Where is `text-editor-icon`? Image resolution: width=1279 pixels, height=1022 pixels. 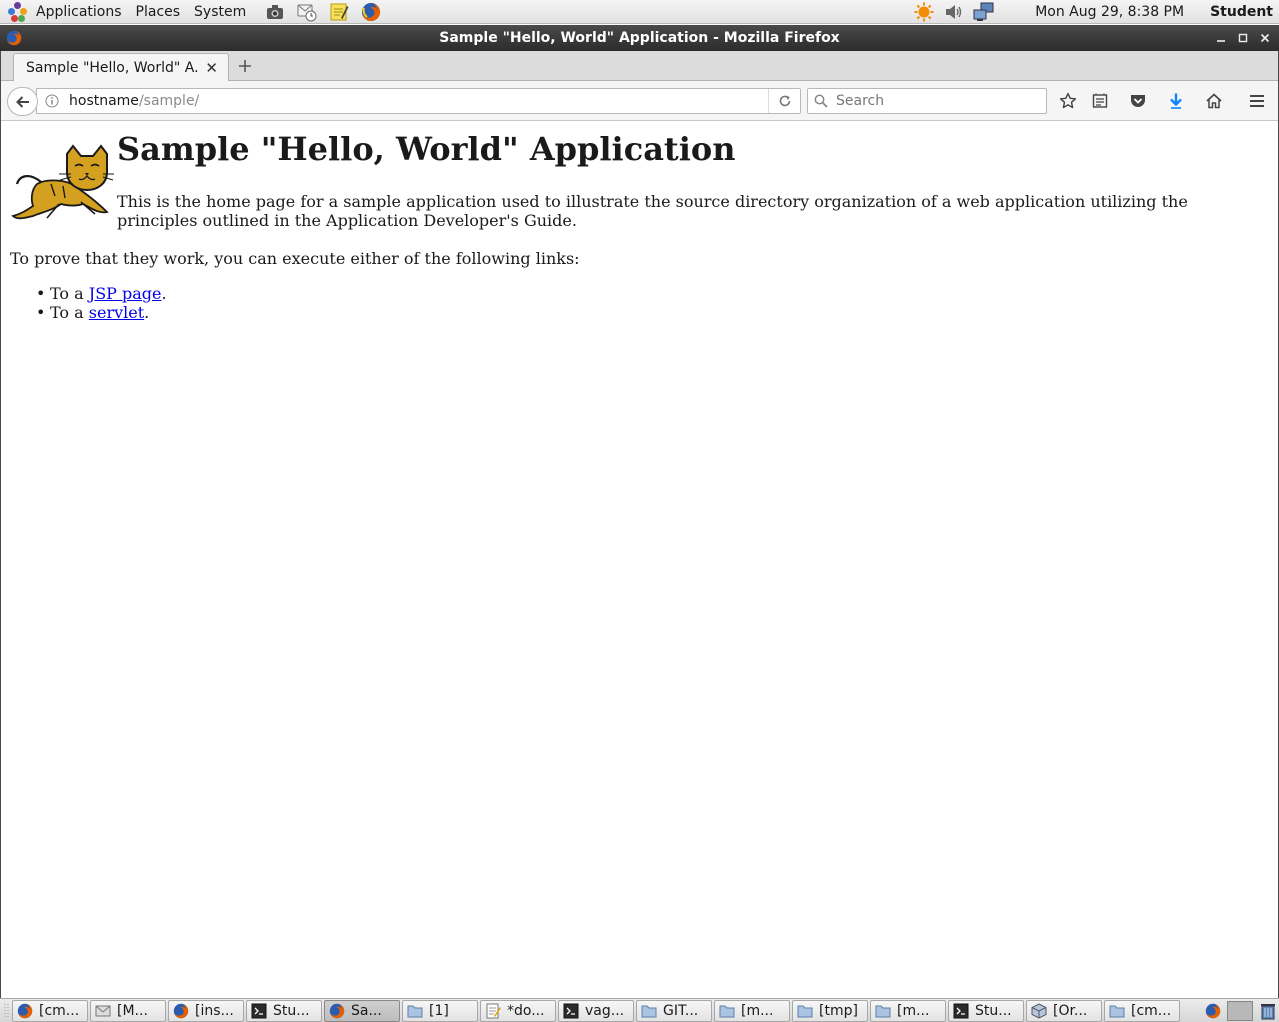
text-editor-icon is located at coordinates (493, 1011).